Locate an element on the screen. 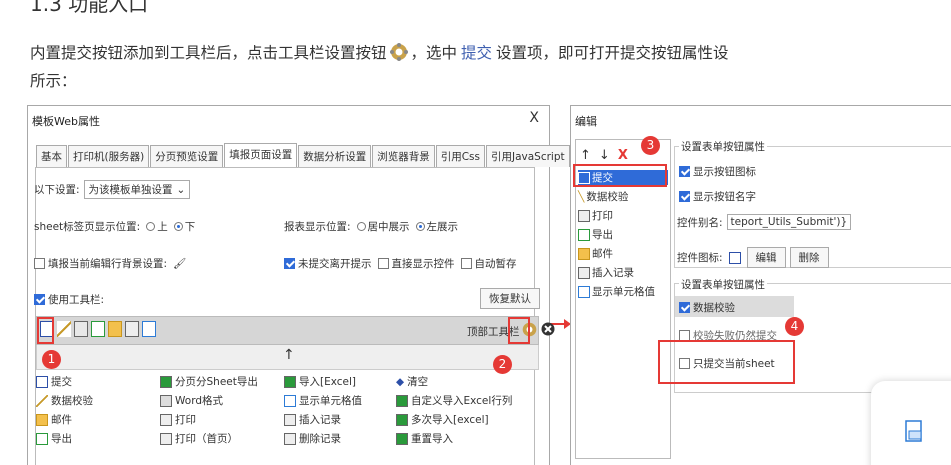  data-check-checkbox is located at coordinates (684, 307).